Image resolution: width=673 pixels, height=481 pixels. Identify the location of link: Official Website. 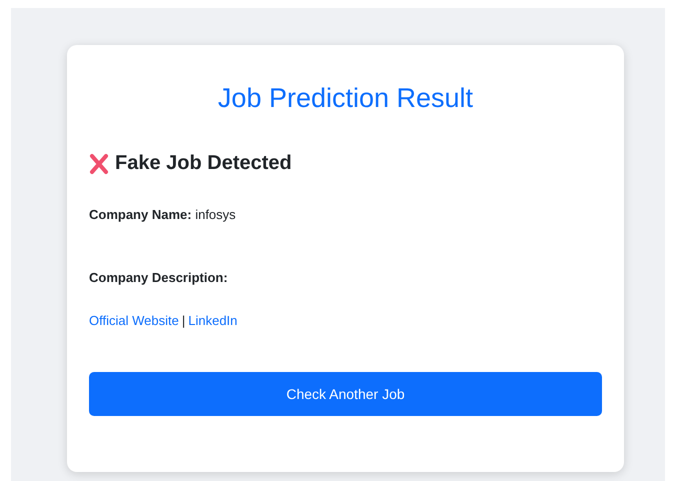
(134, 320).